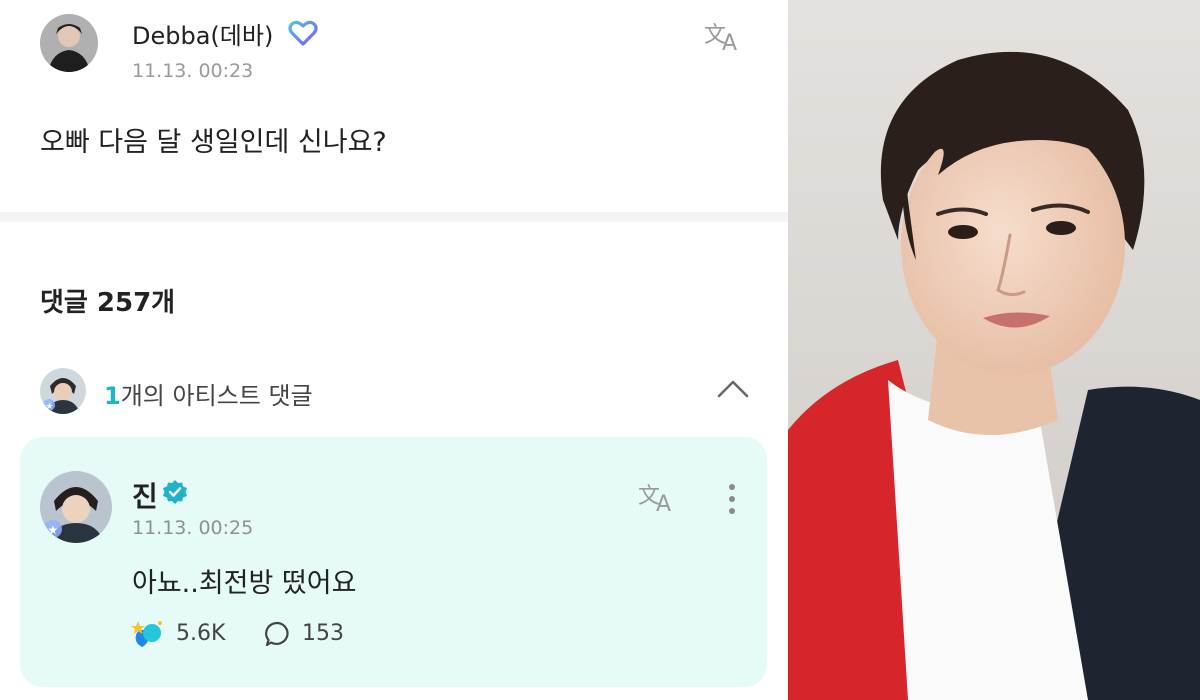 The image size is (1200, 700). I want to click on heart-badge-icon, so click(303, 33).